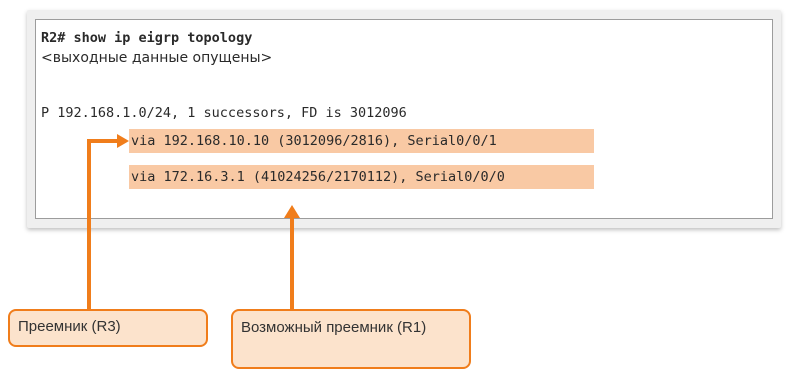 This screenshot has width=788, height=370. What do you see at coordinates (108, 328) in the screenshot?
I see `successor-callout: Преемник (R3)` at bounding box center [108, 328].